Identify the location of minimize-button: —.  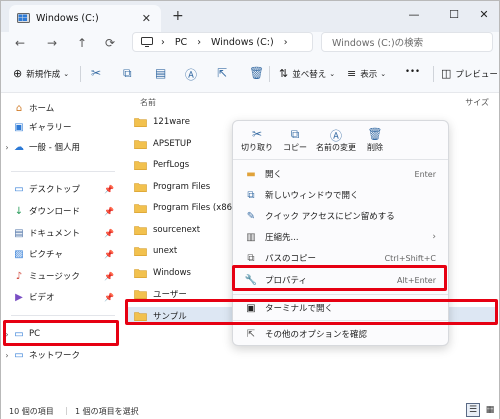
(414, 14).